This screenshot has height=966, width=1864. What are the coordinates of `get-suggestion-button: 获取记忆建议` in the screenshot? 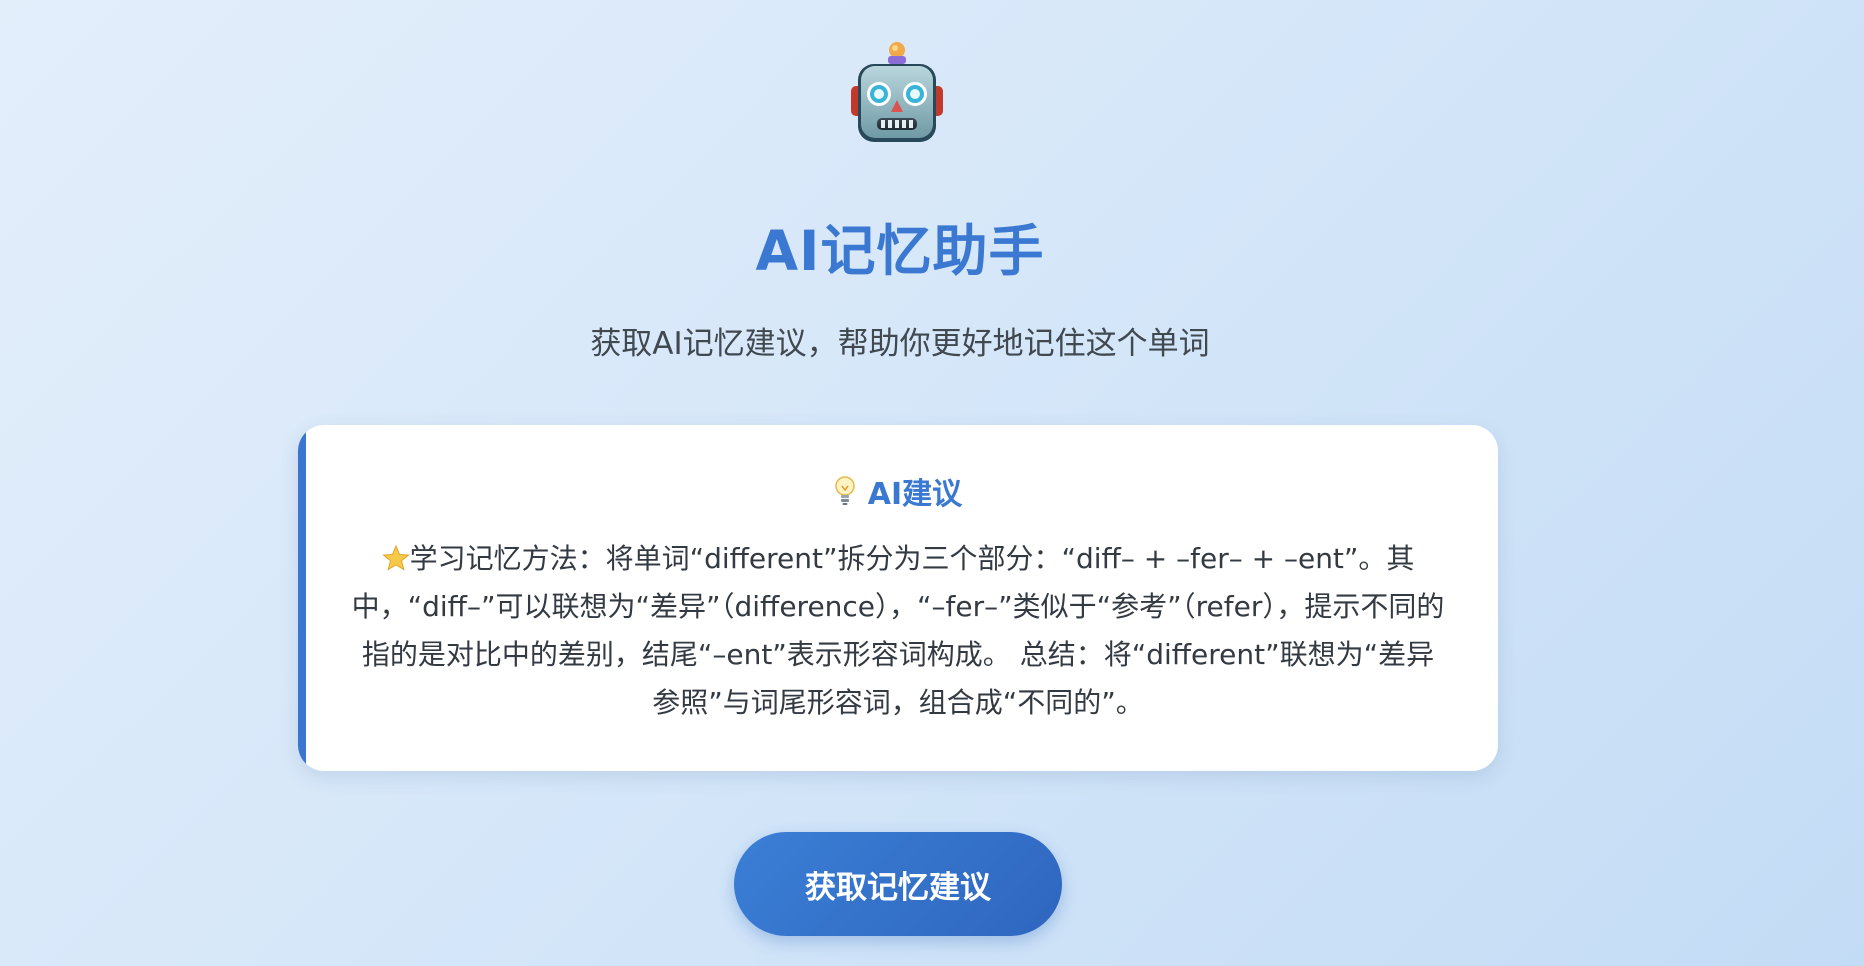 It's located at (898, 884).